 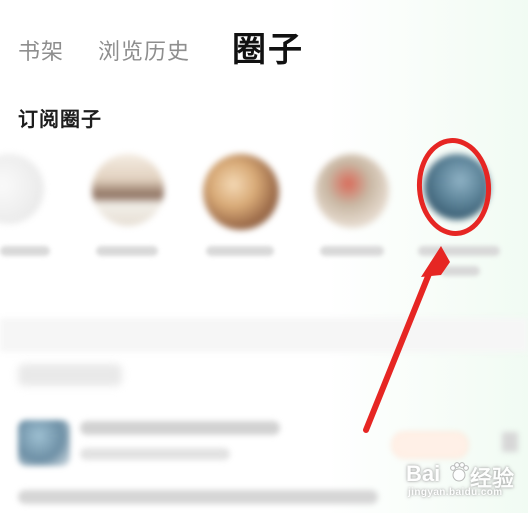 I want to click on paw-logo-icon, so click(x=459, y=472).